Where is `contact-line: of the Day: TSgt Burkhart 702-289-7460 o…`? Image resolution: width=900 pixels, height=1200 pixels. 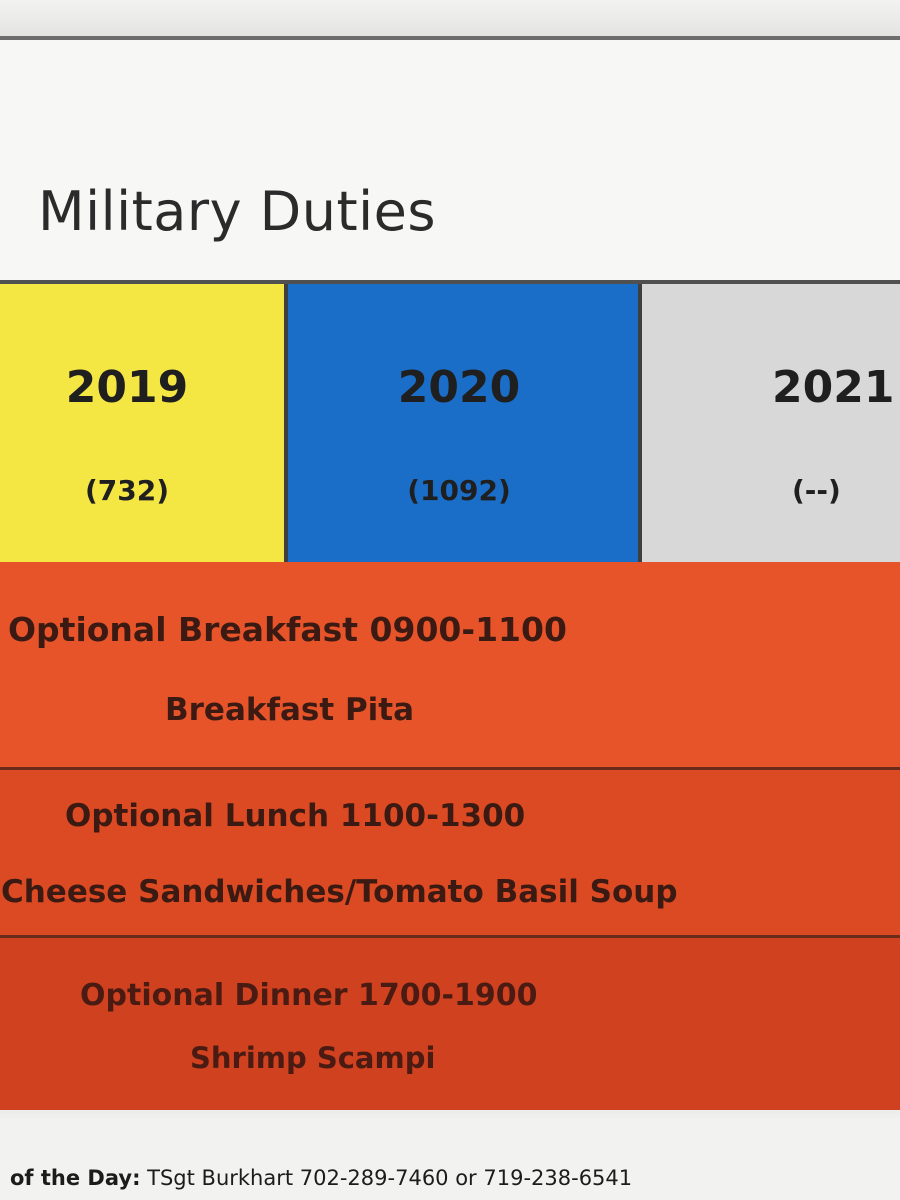 contact-line: of the Day: TSgt Burkhart 702-289-7460 o… is located at coordinates (321, 1178).